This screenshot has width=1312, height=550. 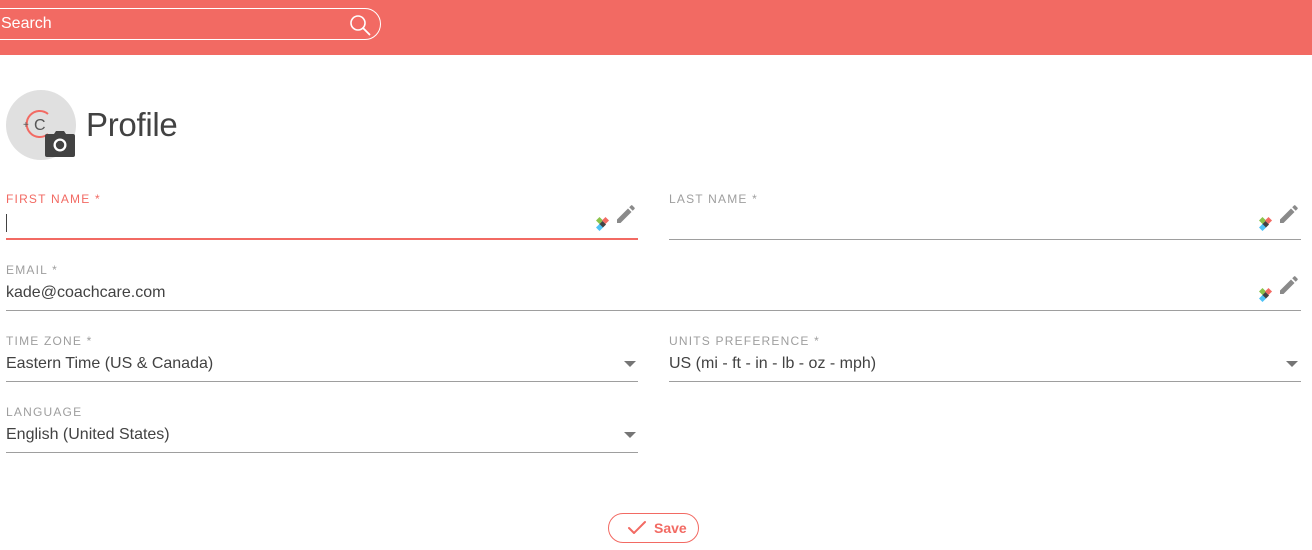 I want to click on units-preference-label: UNITS PREFERENCE *, so click(x=744, y=341).